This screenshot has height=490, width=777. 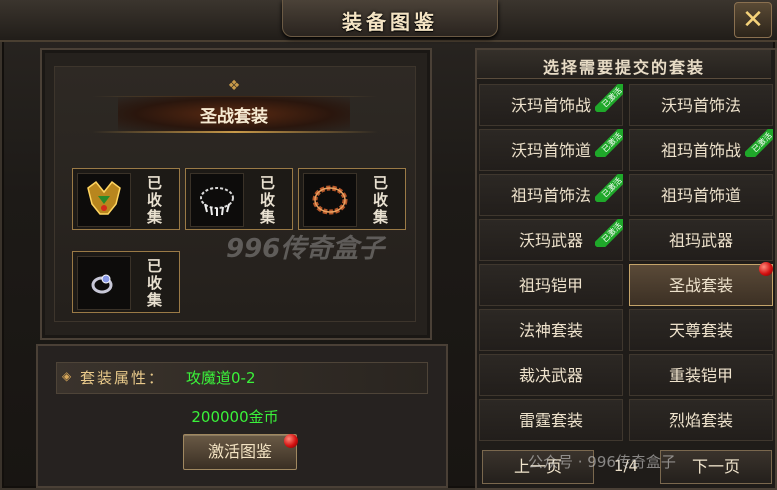 What do you see at coordinates (701, 285) in the screenshot?
I see `set-button: 圣战套装` at bounding box center [701, 285].